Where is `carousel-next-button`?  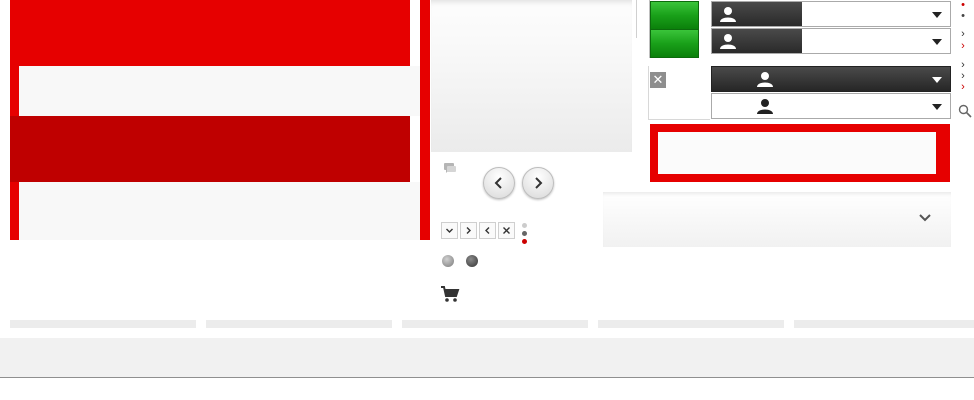
carousel-next-button is located at coordinates (538, 183).